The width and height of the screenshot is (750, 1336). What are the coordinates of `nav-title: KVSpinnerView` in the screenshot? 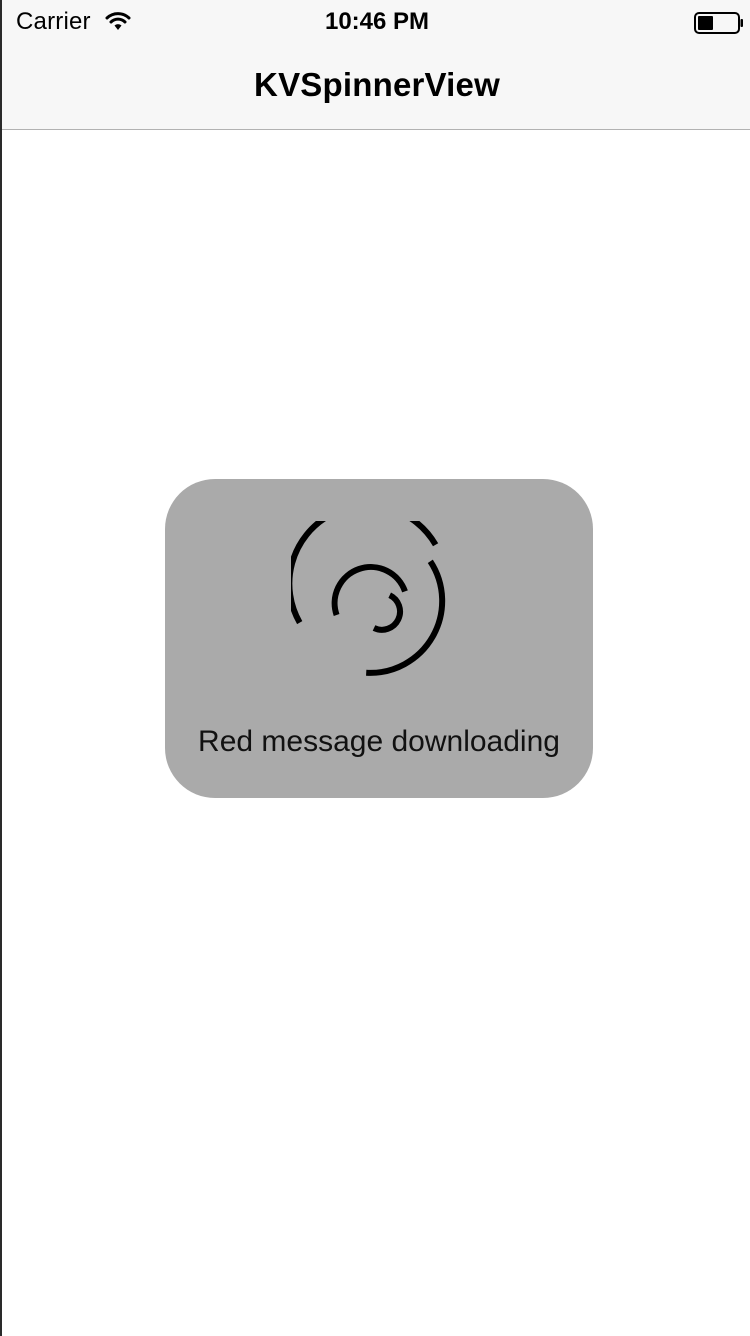 It's located at (377, 84).